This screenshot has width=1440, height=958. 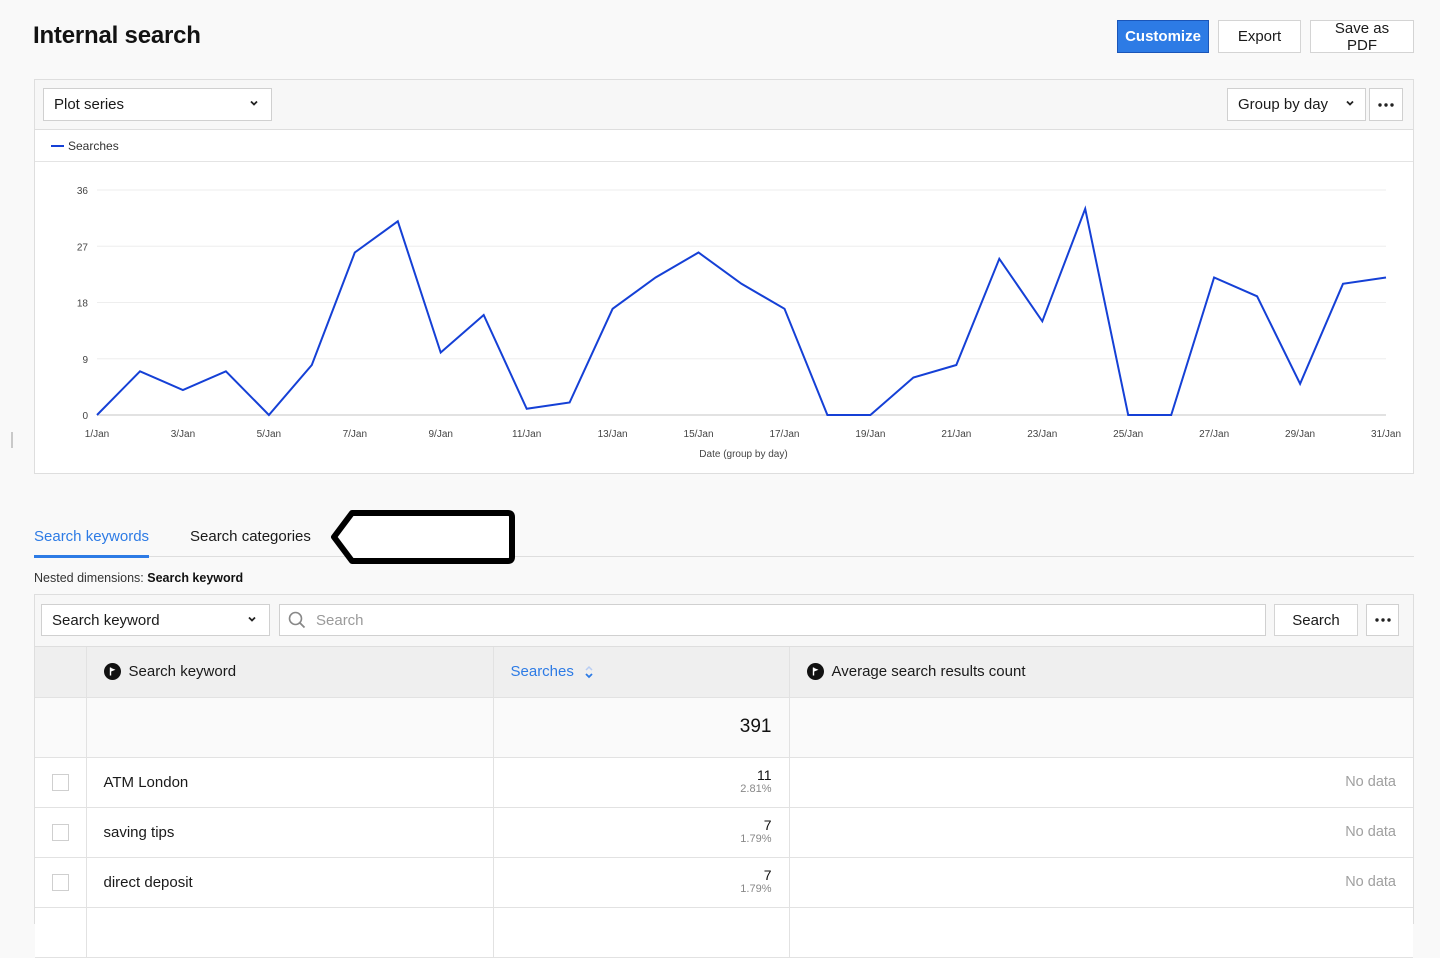 I want to click on total-keyword-cell, so click(x=290, y=727).